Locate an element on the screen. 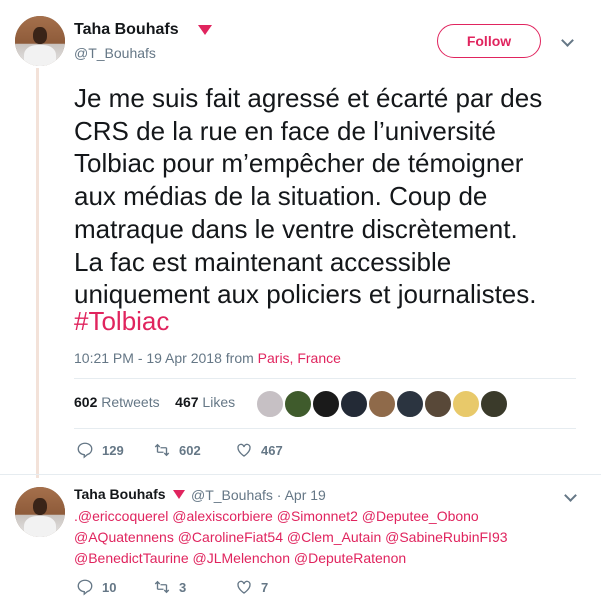 Image resolution: width=601 pixels, height=602 pixels. like-button: 467 is located at coordinates (259, 450).